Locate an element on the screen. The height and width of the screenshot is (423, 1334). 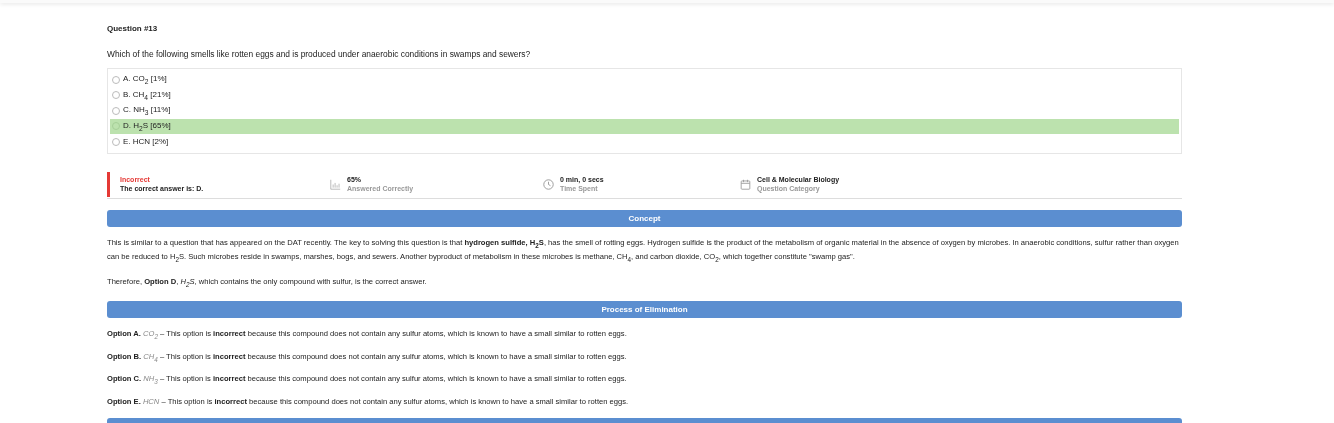
question-text: Which of the following smells like rotten eggs and is produced under anaerobic conditions in swamps and sewers? is located at coordinates (319, 54).